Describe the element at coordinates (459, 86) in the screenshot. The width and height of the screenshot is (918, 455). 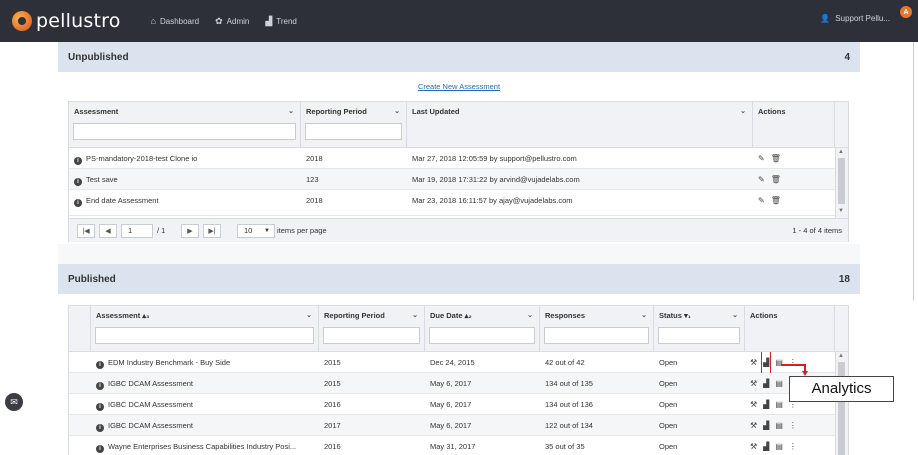
I see `create-assessment-link: Create New Assessment` at that location.